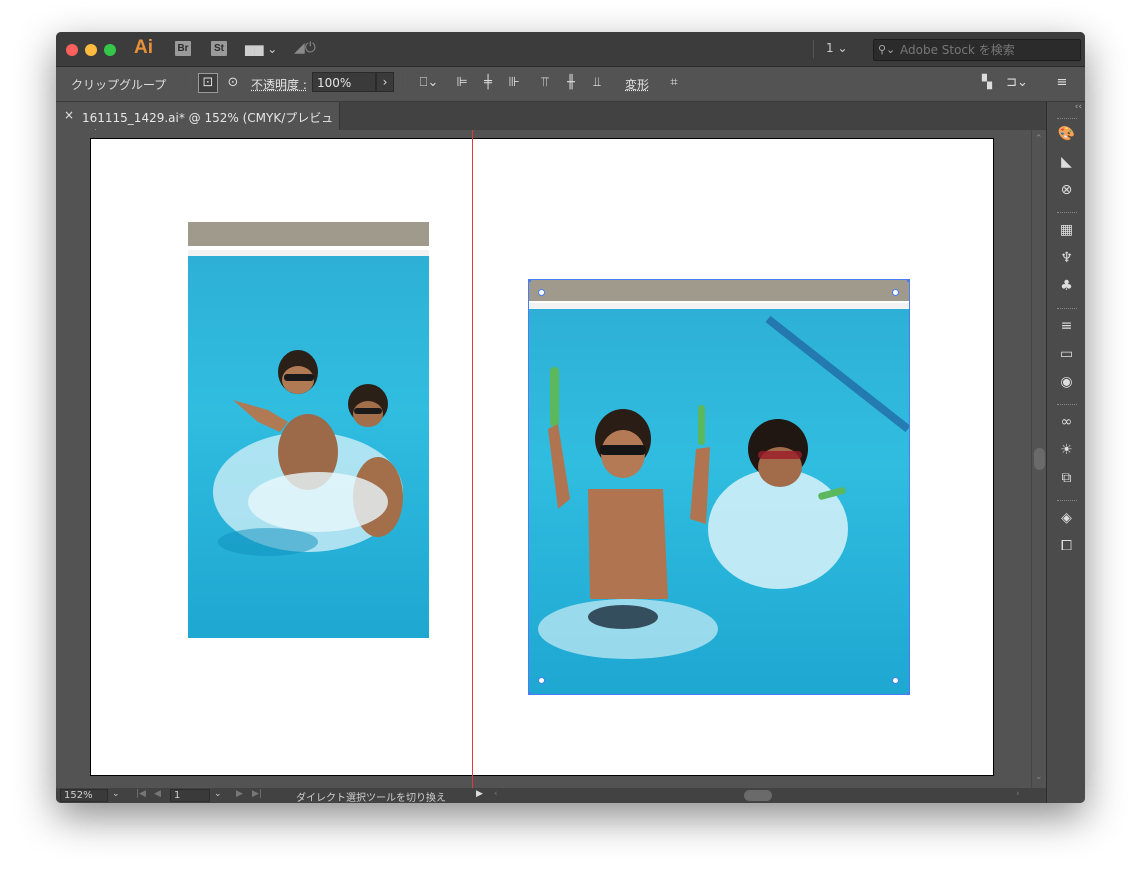 The width and height of the screenshot is (1141, 884). What do you see at coordinates (1066, 422) in the screenshot?
I see `cc-libraries-icon: ∞` at bounding box center [1066, 422].